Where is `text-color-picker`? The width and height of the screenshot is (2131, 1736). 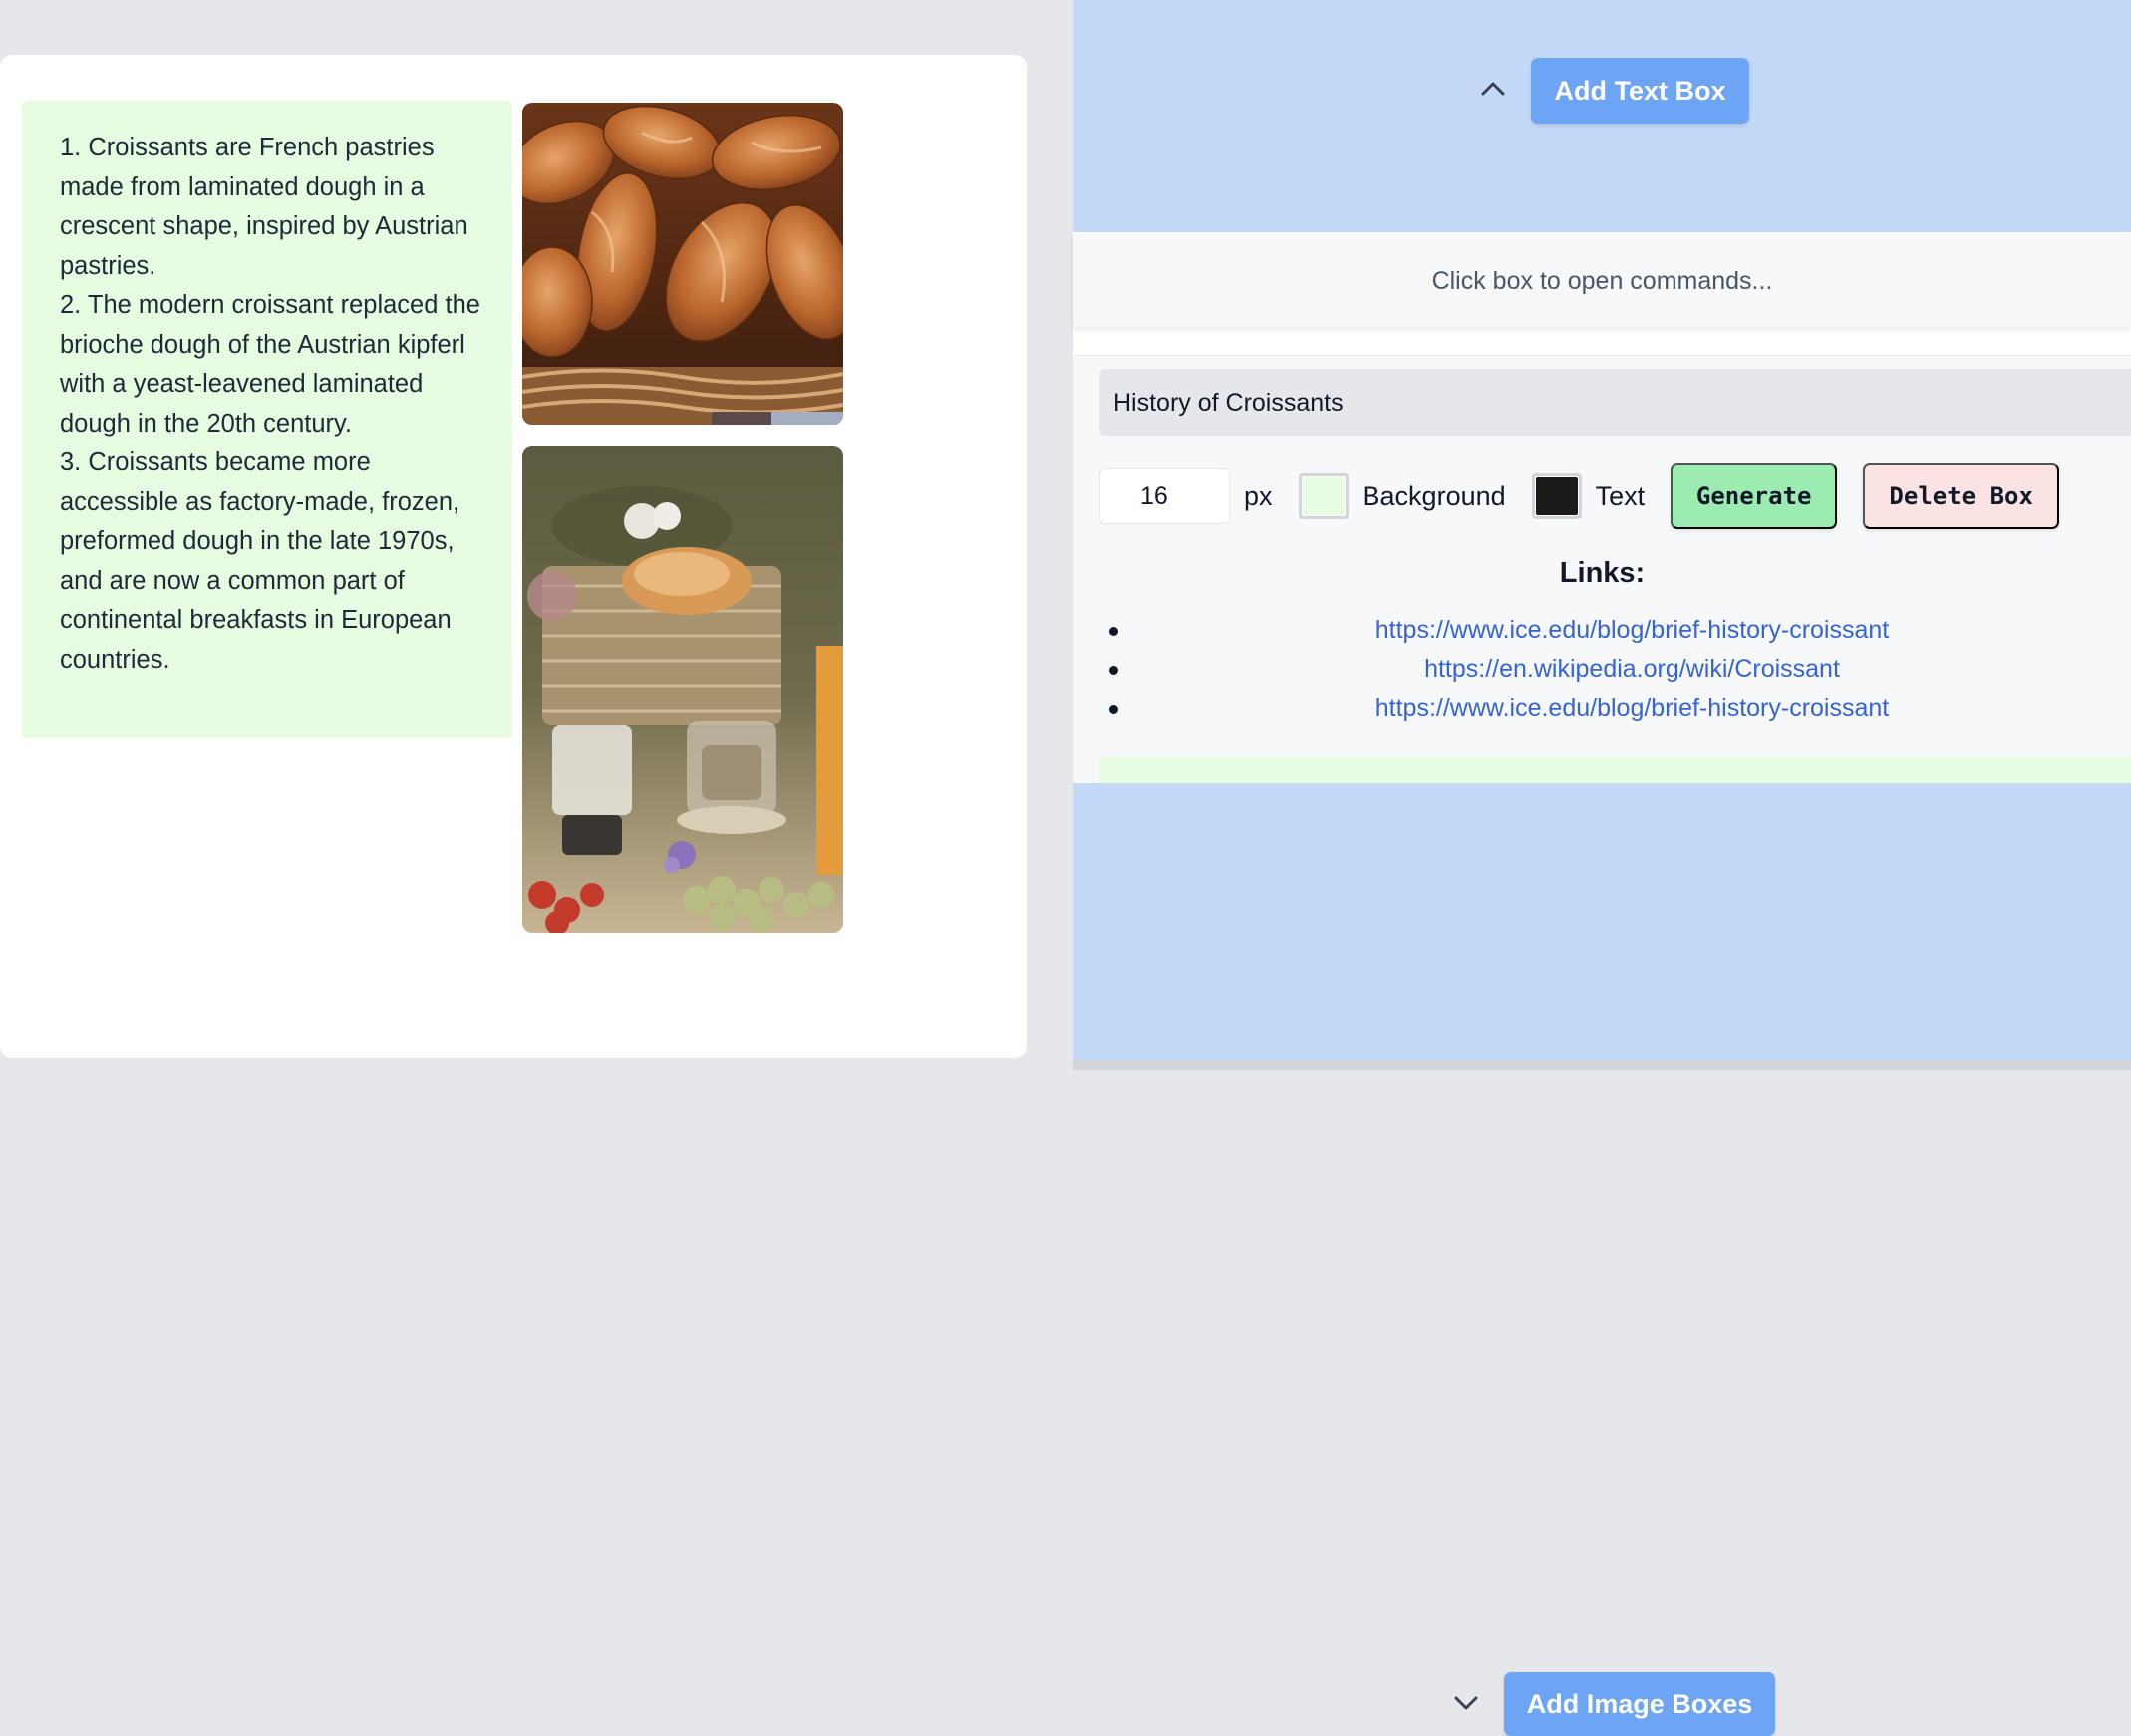 text-color-picker is located at coordinates (1556, 496).